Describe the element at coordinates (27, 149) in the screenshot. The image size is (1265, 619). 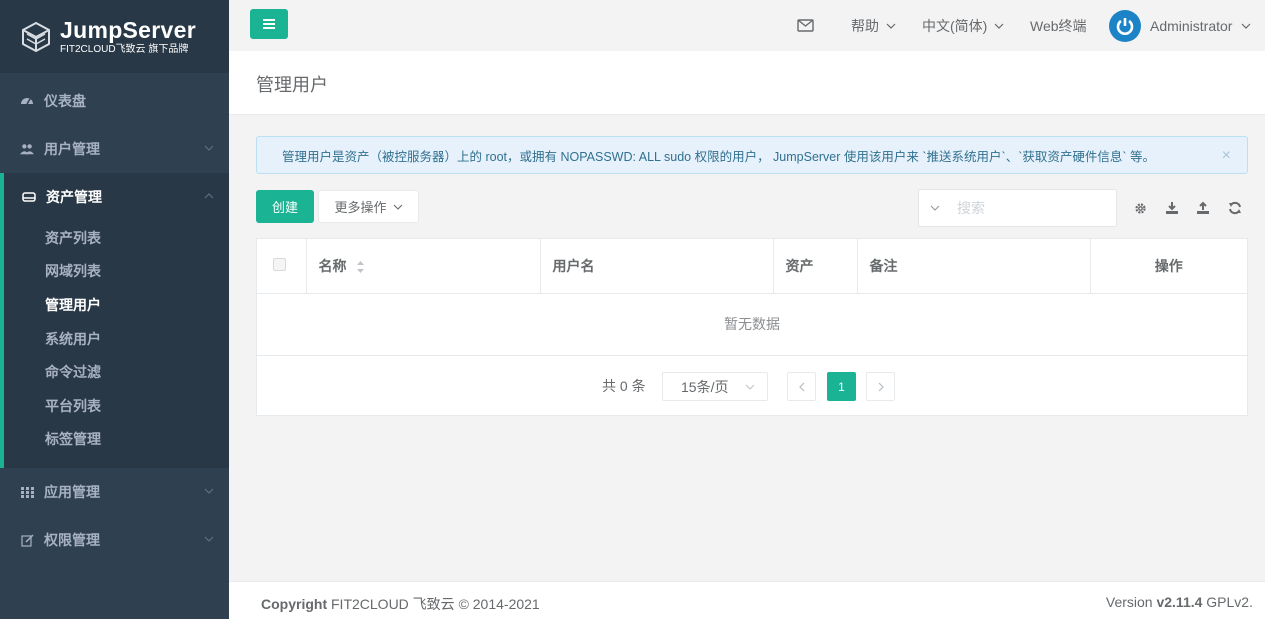
I see `users-icon` at that location.